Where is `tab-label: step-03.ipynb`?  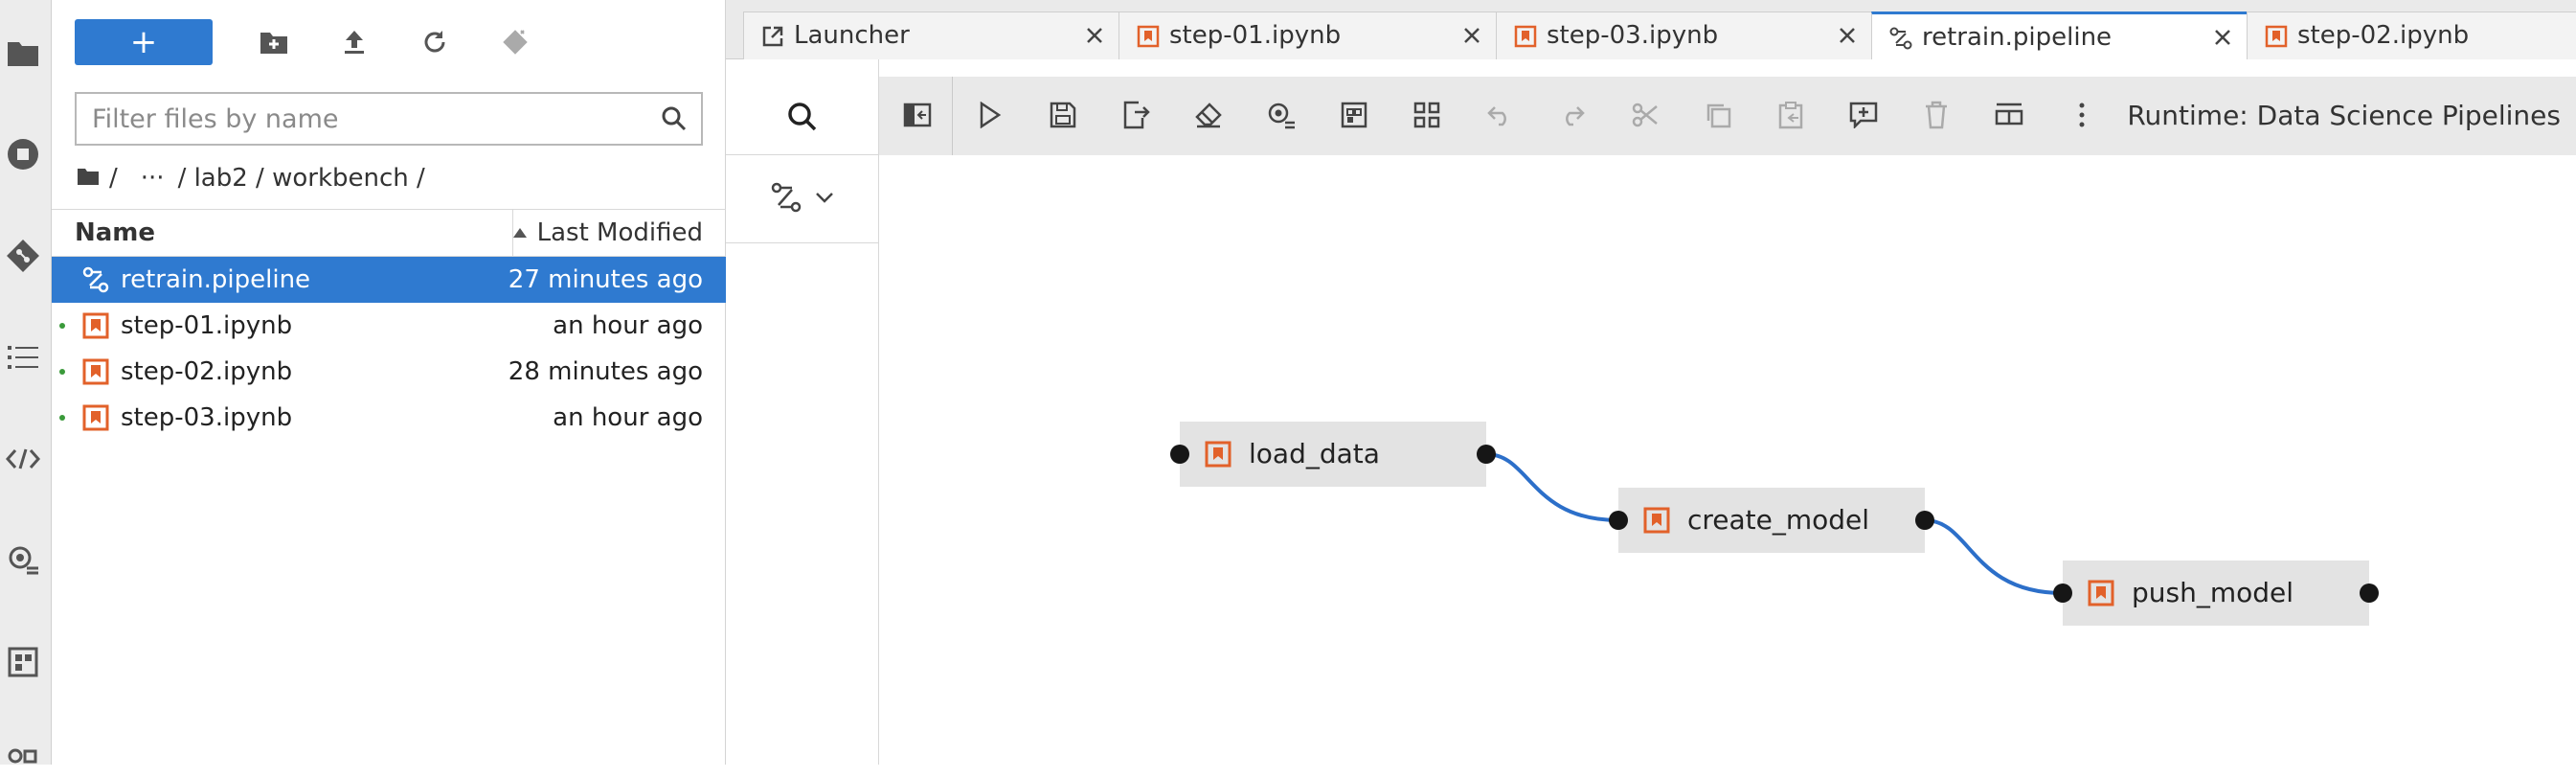
tab-label: step-03.ipynb is located at coordinates (1633, 35).